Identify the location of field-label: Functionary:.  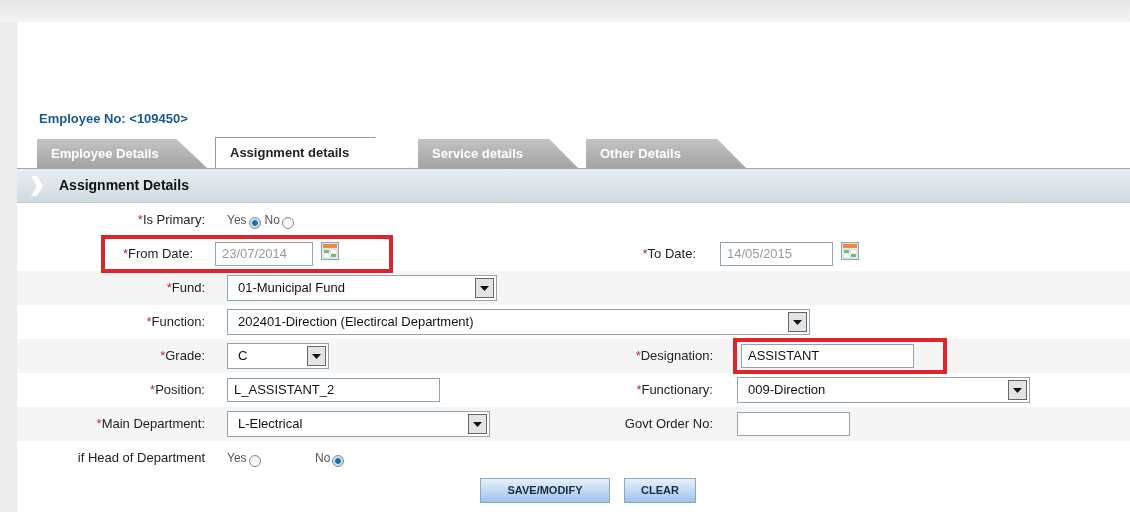
(677, 390).